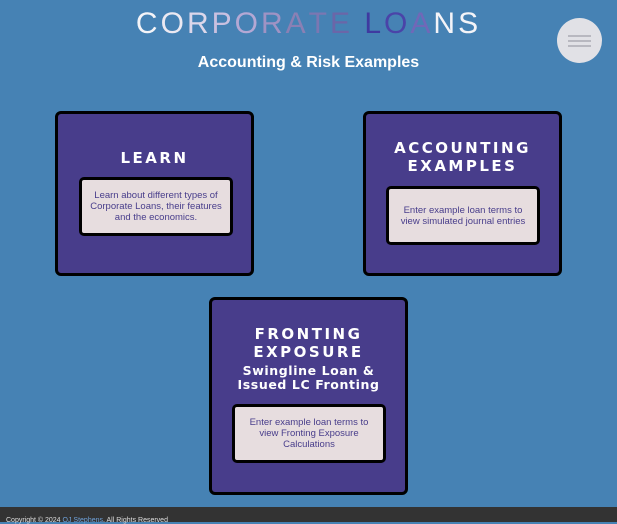 The image size is (617, 524). What do you see at coordinates (308, 334) in the screenshot?
I see `fronting-card-title-line1: FRONTING` at bounding box center [308, 334].